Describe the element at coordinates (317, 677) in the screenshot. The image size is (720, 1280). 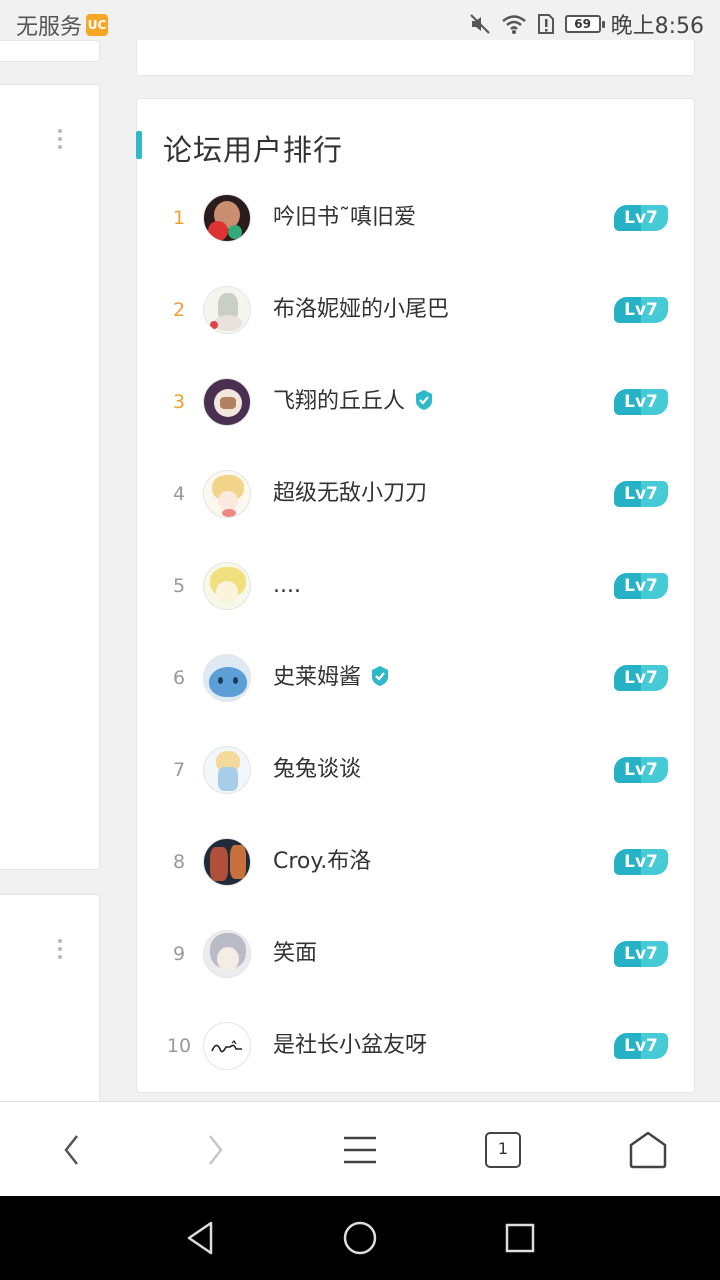
I see `username-text: 史莱姆酱` at that location.